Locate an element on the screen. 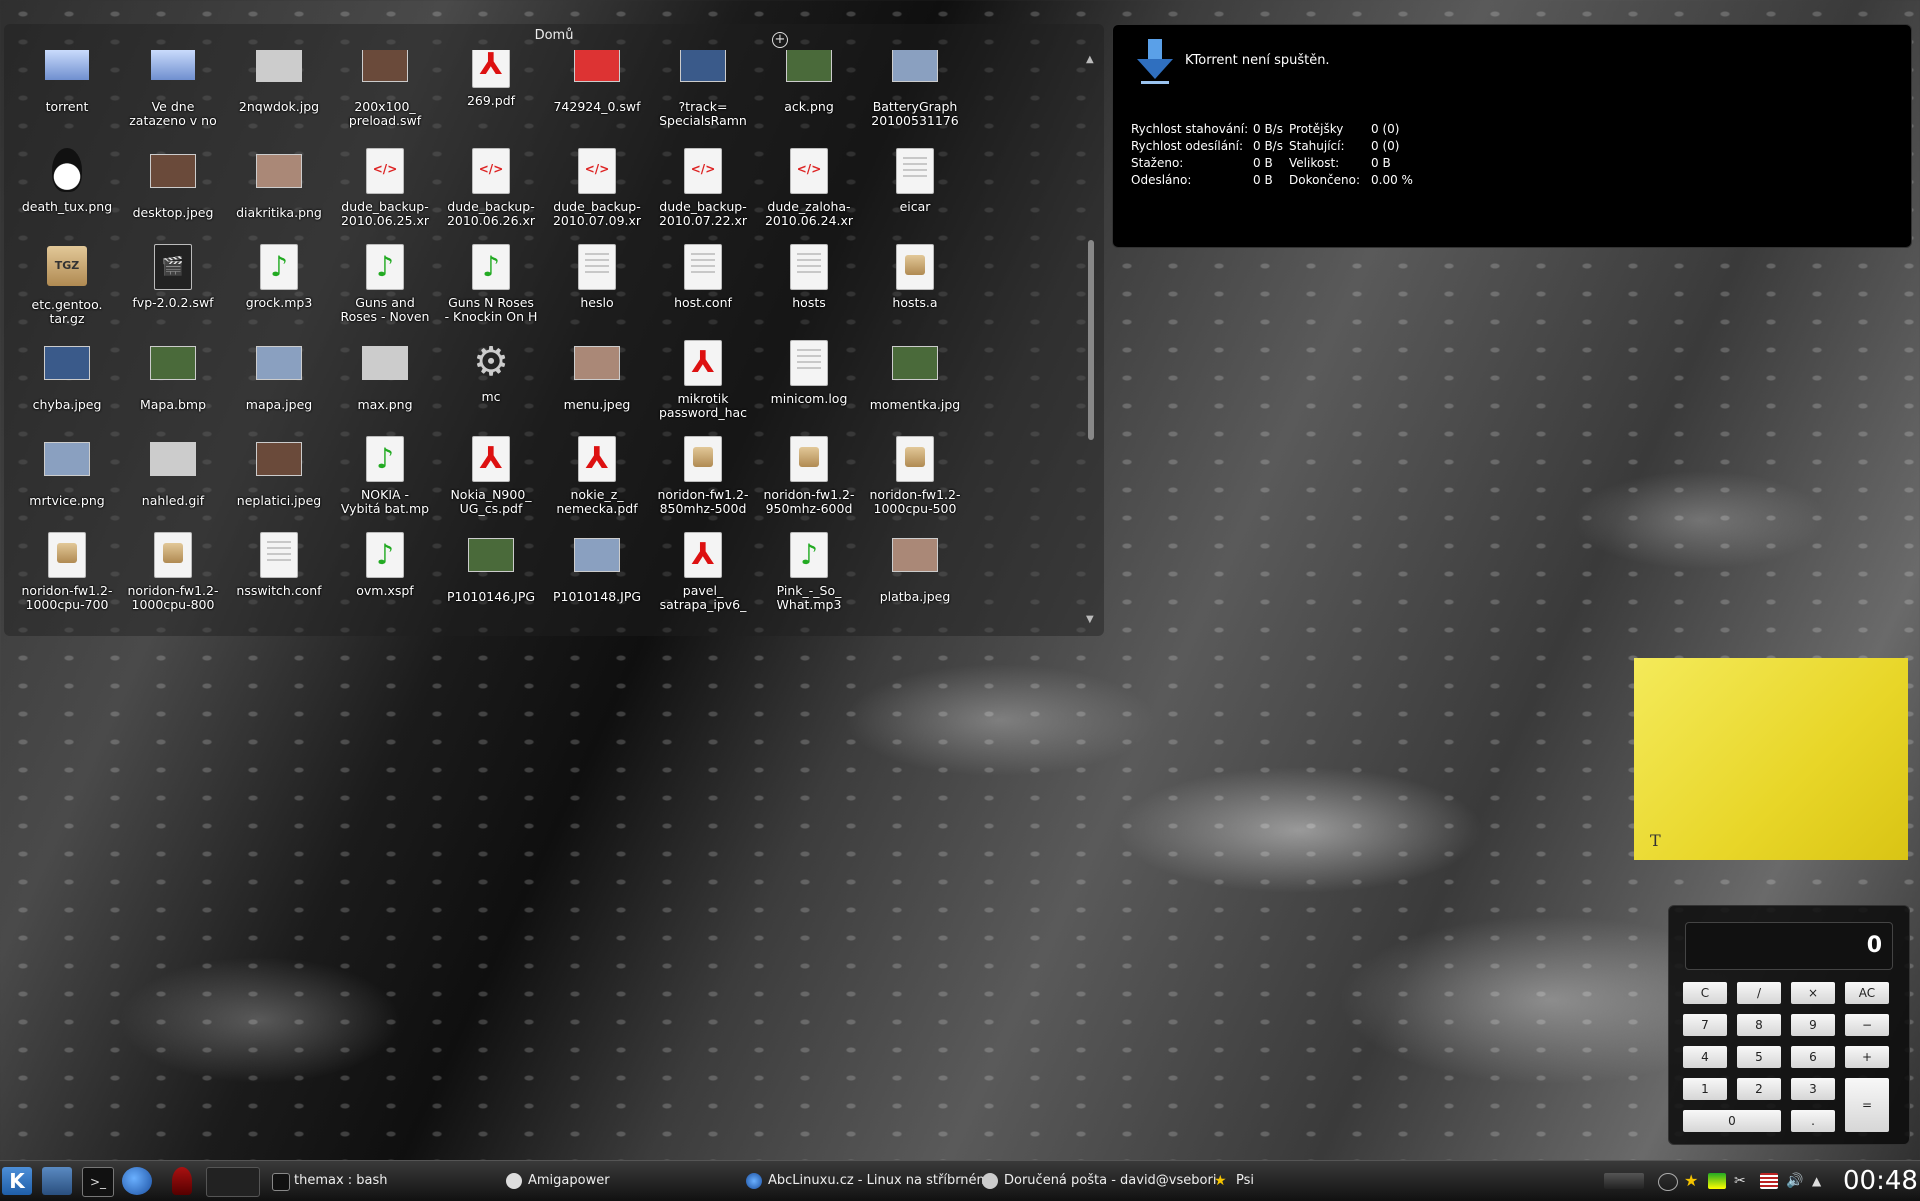 The image size is (1920, 1201). task-mail: Doručená pošta - david@vsebori is located at coordinates (1107, 1181).